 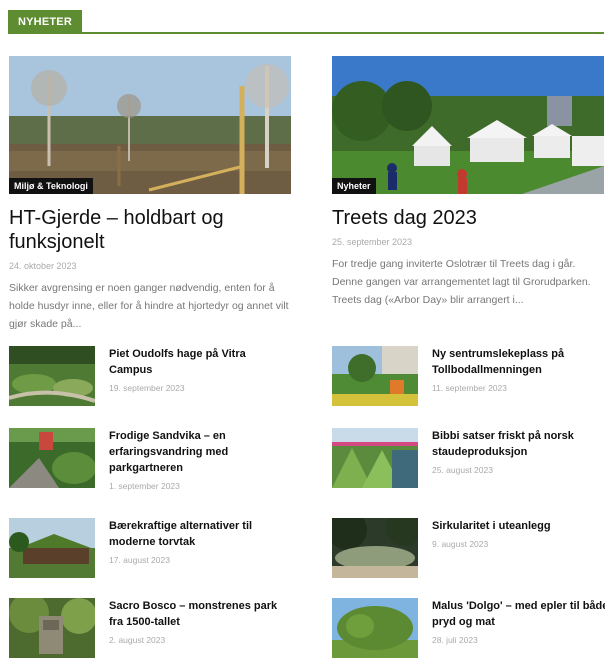 I want to click on list-date: 1. september 2023, so click(x=144, y=486).